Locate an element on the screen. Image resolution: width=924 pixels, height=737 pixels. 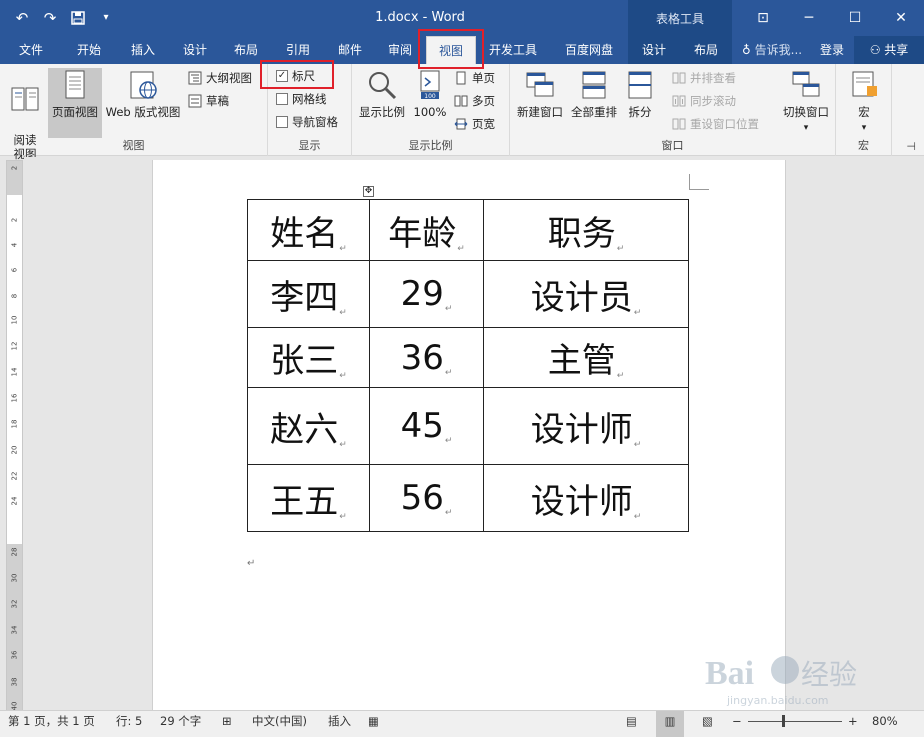
proofing-icon: ⊞ is located at coordinates (227, 724).